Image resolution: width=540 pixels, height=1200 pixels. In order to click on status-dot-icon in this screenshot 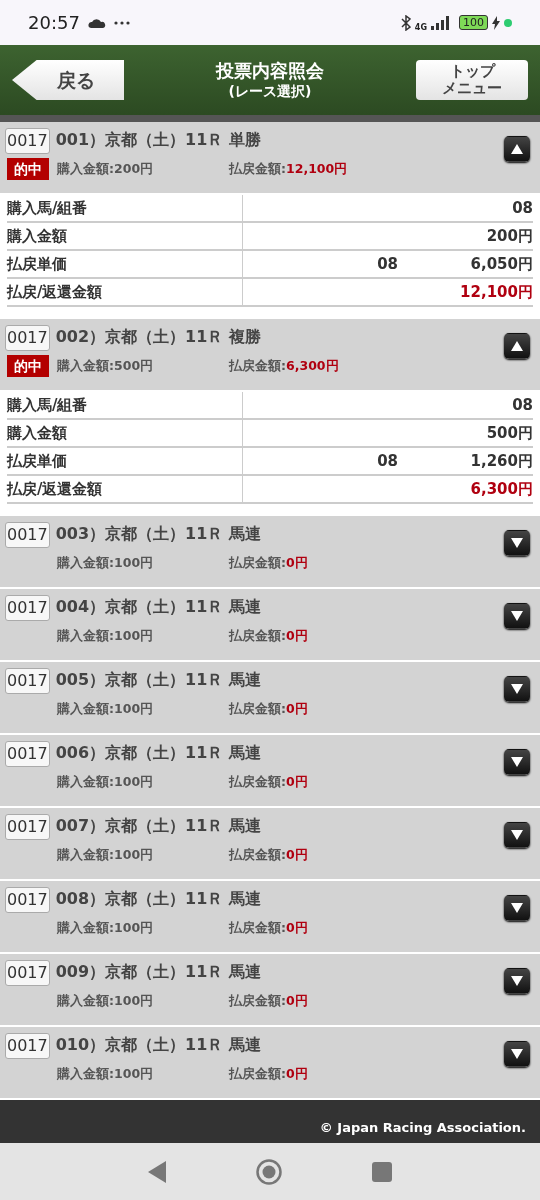, I will do `click(508, 22)`.